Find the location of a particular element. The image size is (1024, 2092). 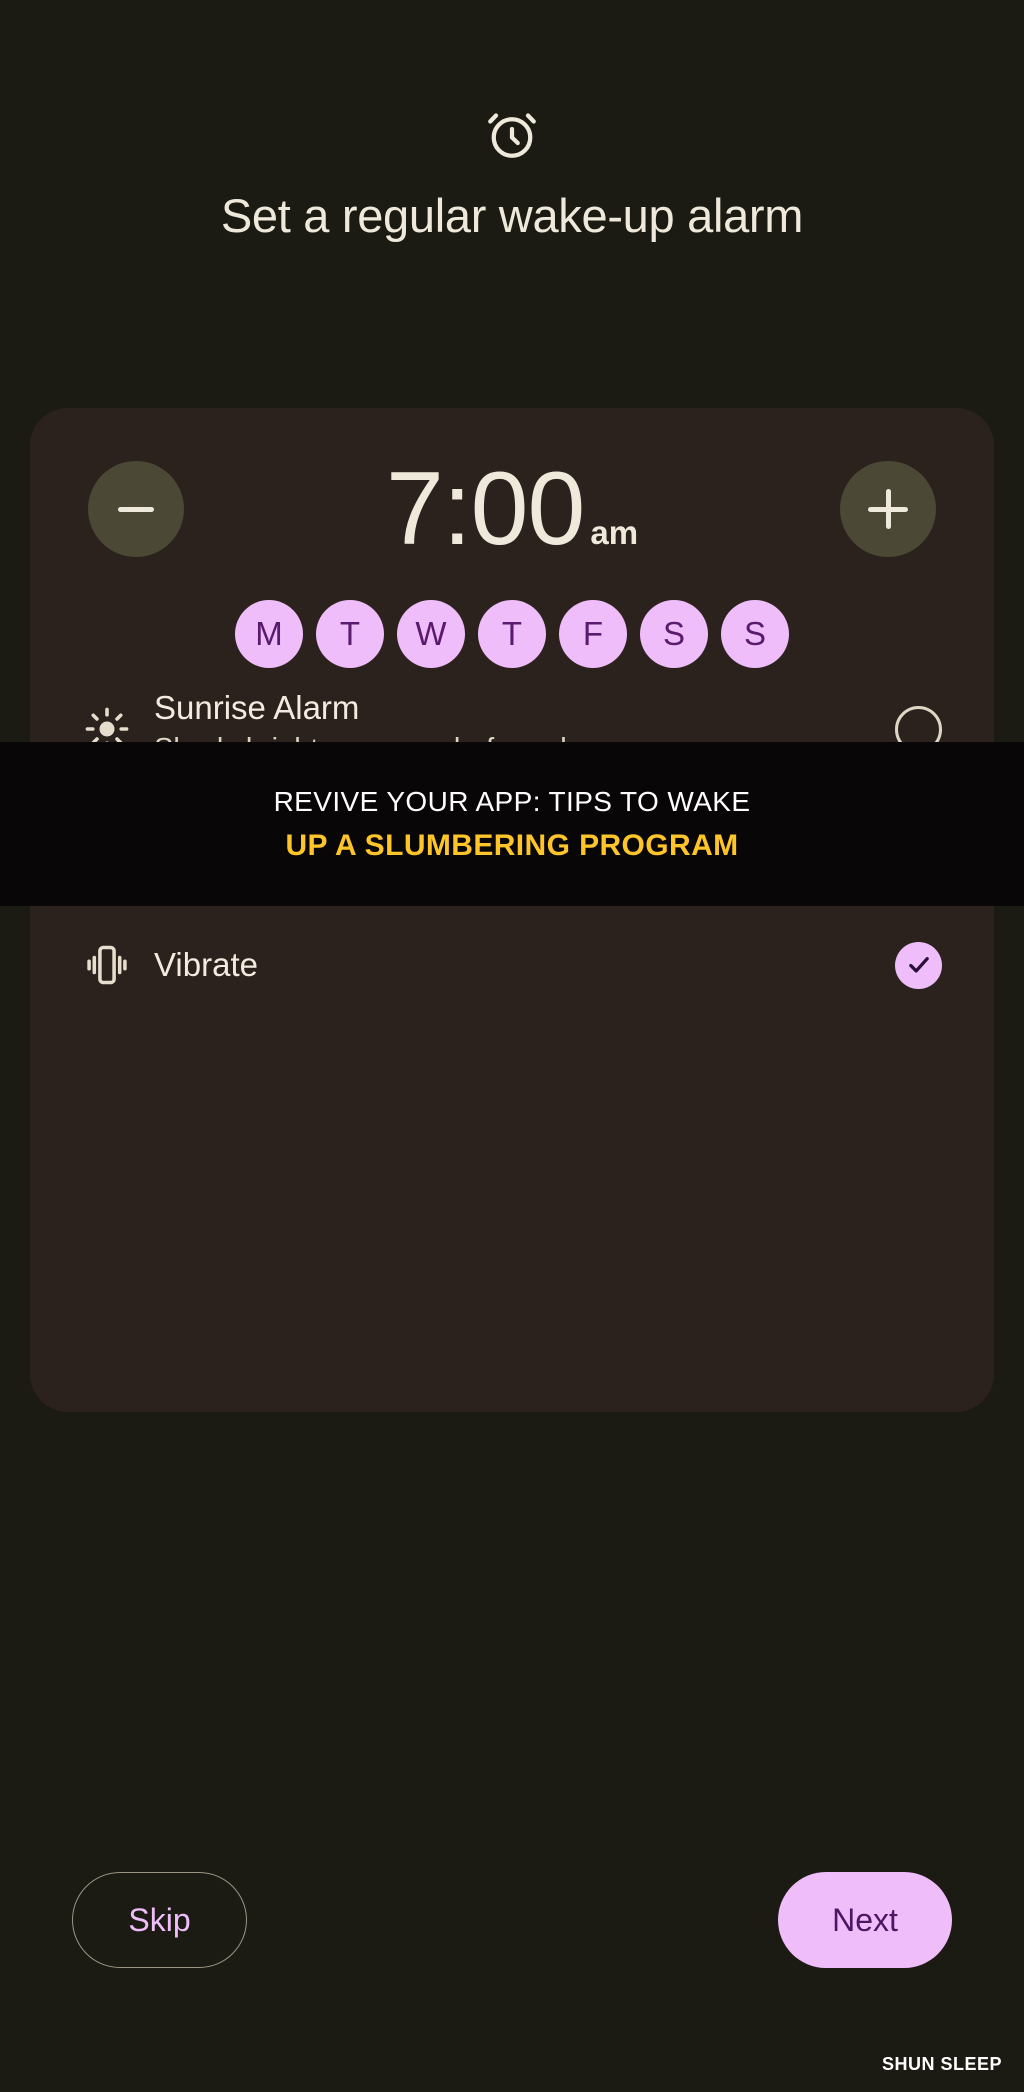

alarm-clock-icon is located at coordinates (512, 135).